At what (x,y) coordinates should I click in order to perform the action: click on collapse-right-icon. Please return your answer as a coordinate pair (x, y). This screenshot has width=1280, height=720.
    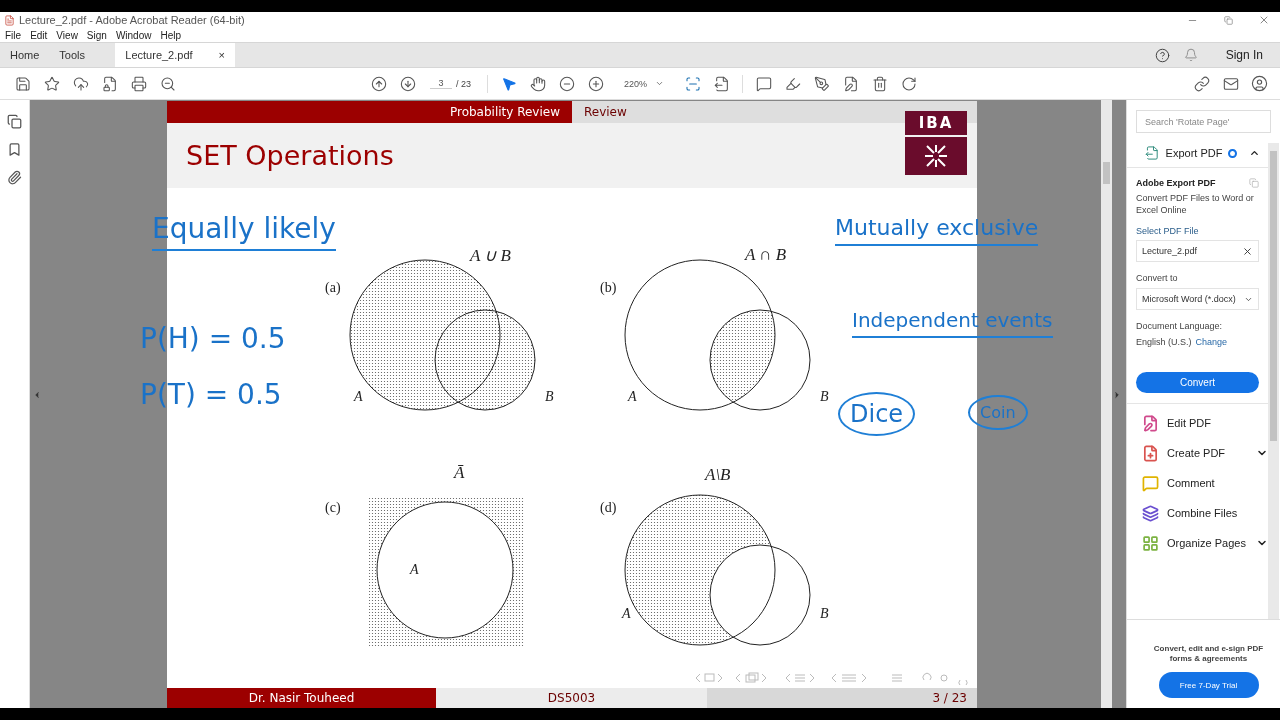
    Looking at the image, I should click on (1117, 395).